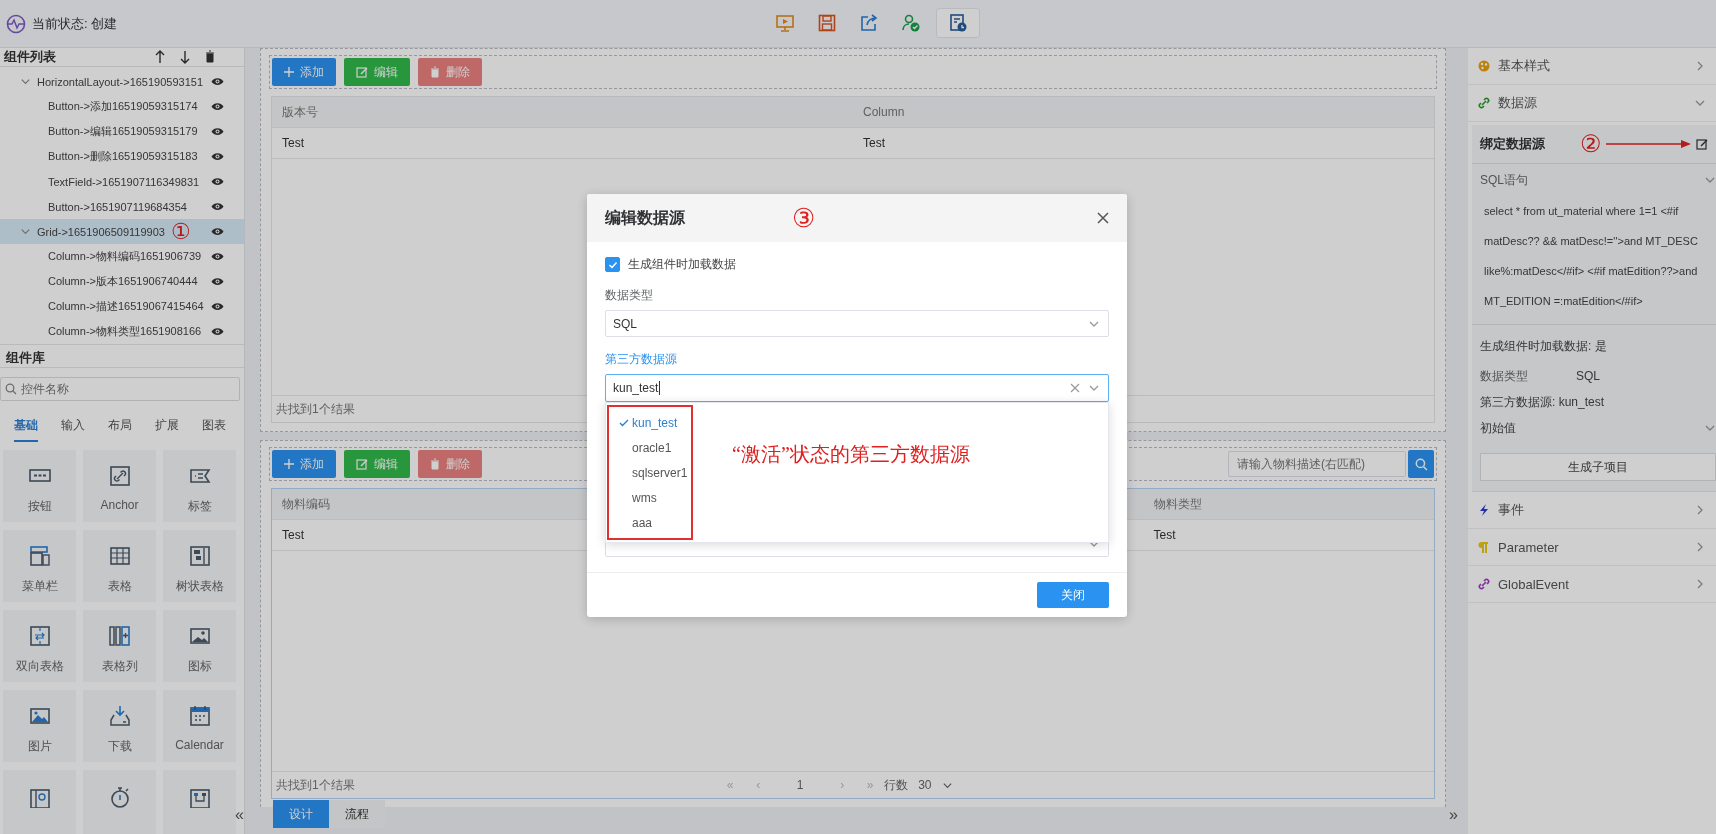 Image resolution: width=1716 pixels, height=834 pixels. I want to click on generate-button: 生成子项目, so click(1598, 467).